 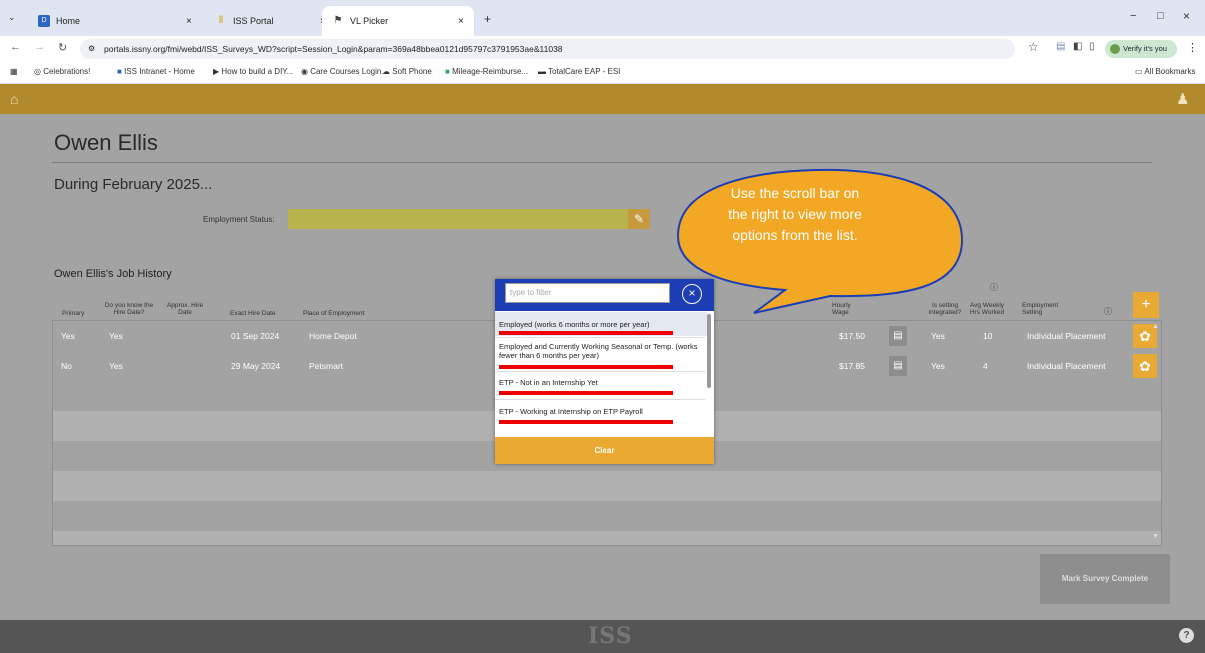 What do you see at coordinates (610, 636) in the screenshot?
I see `iss-logo: ISS` at bounding box center [610, 636].